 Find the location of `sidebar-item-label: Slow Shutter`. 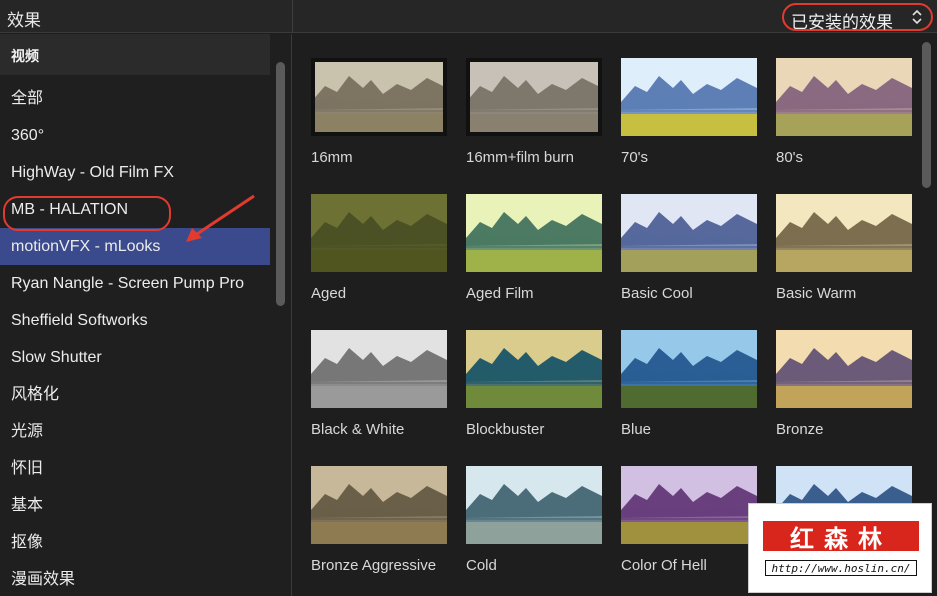

sidebar-item-label: Slow Shutter is located at coordinates (56, 357).